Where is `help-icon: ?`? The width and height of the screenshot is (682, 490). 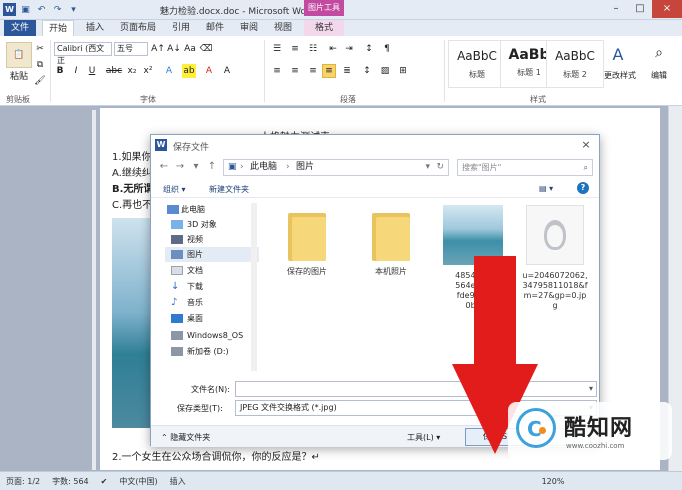
help-icon: ? is located at coordinates (583, 188).